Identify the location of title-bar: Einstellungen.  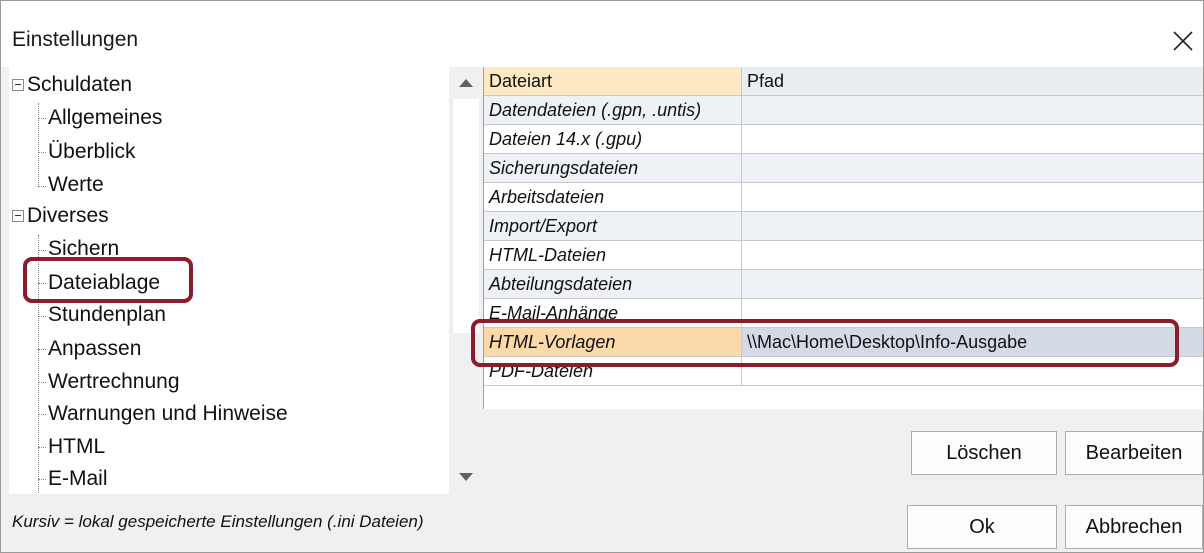
(602, 34).